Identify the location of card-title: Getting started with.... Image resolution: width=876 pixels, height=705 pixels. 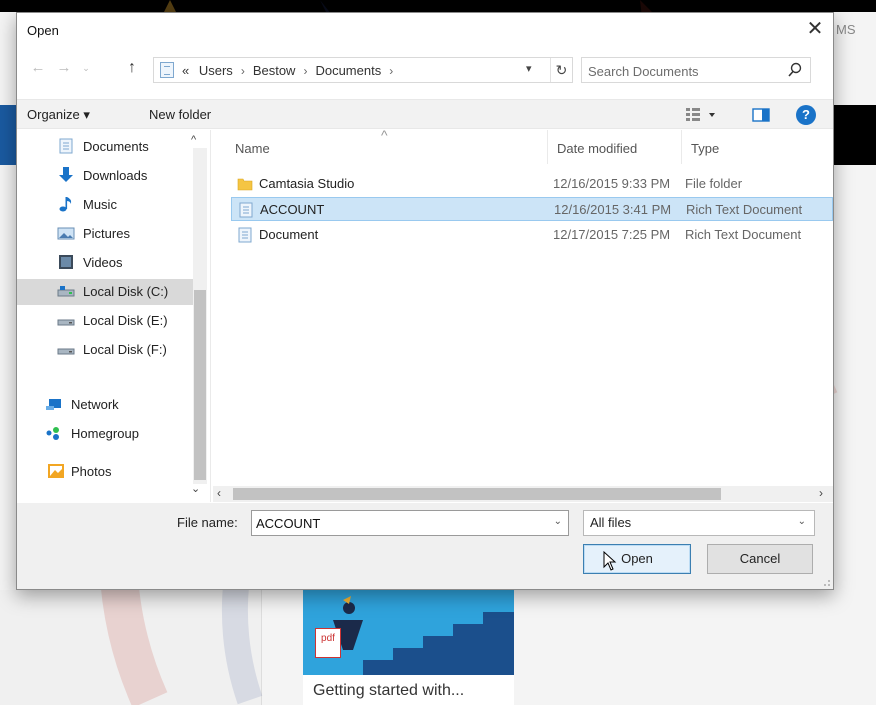
(389, 690).